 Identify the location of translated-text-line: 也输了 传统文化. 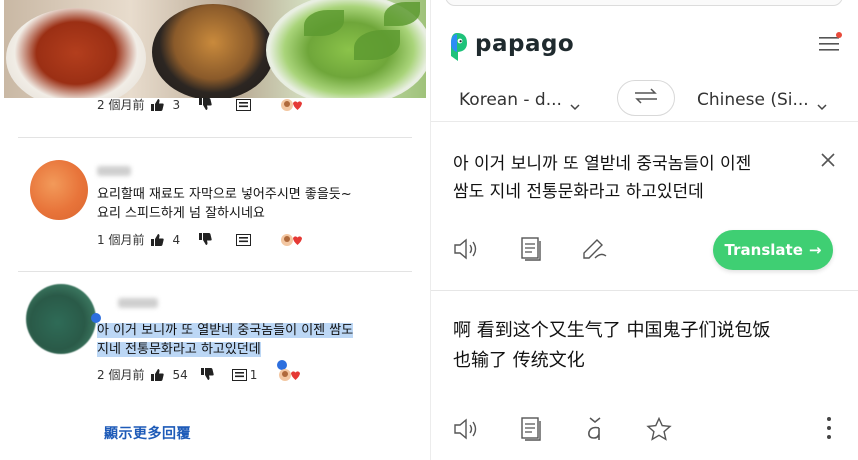
(519, 360).